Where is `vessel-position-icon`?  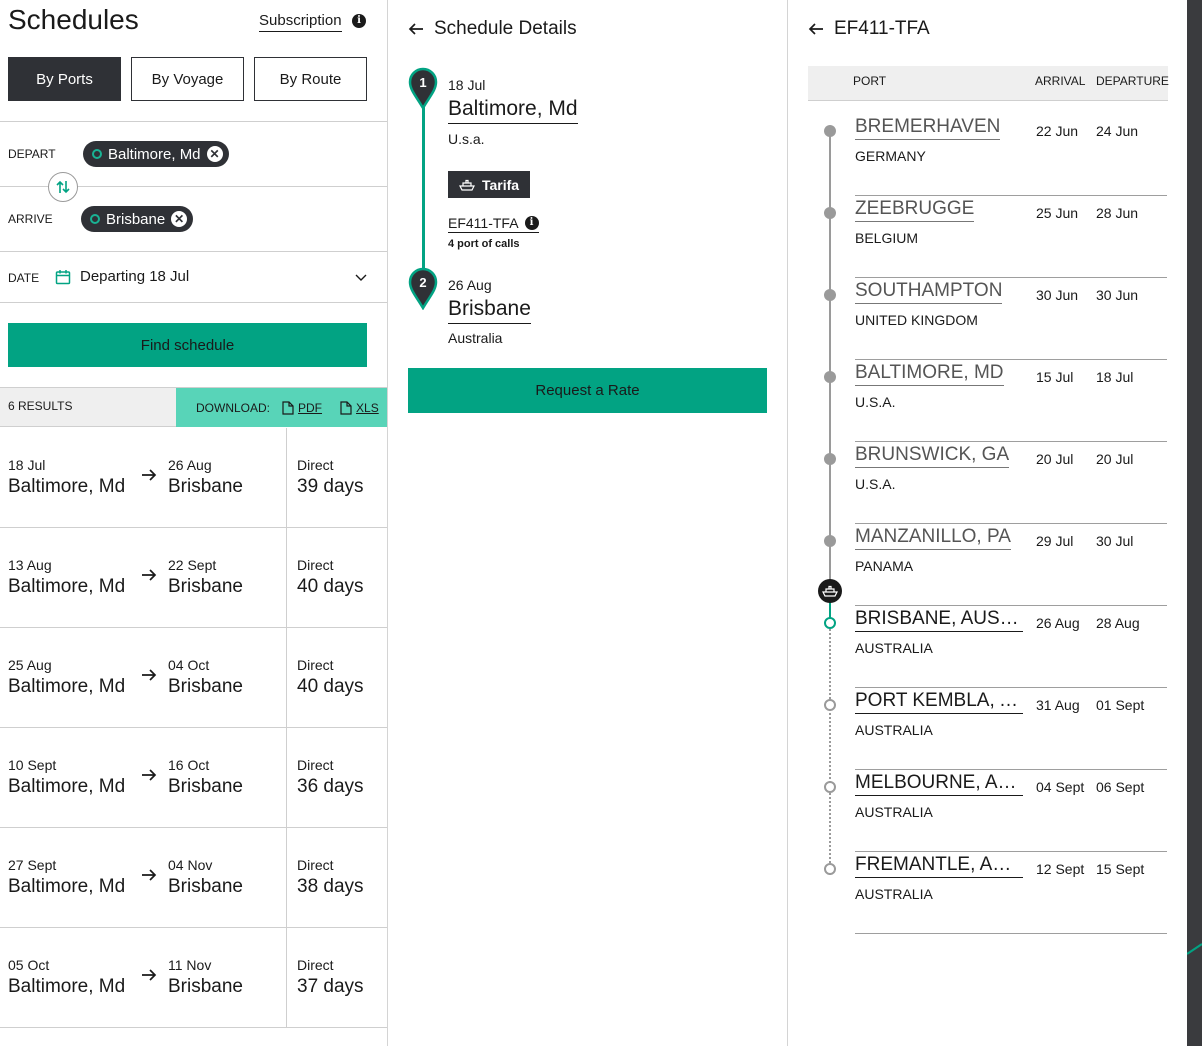
vessel-position-icon is located at coordinates (830, 591).